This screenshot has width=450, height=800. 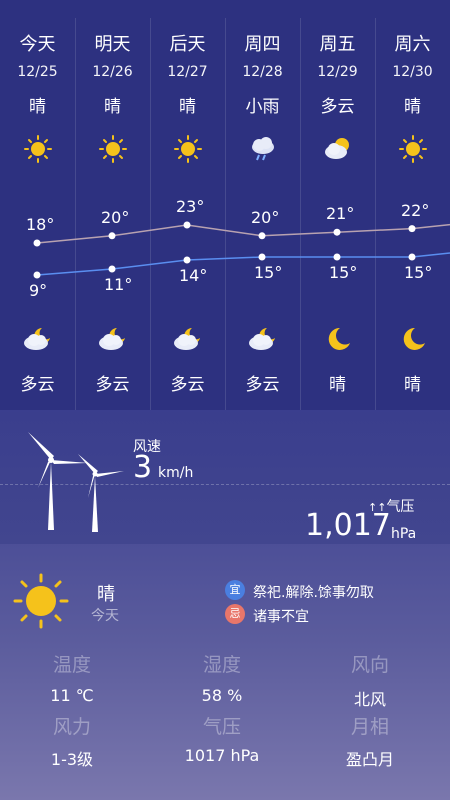 What do you see at coordinates (243, 233) in the screenshot?
I see `high-temp-line` at bounding box center [243, 233].